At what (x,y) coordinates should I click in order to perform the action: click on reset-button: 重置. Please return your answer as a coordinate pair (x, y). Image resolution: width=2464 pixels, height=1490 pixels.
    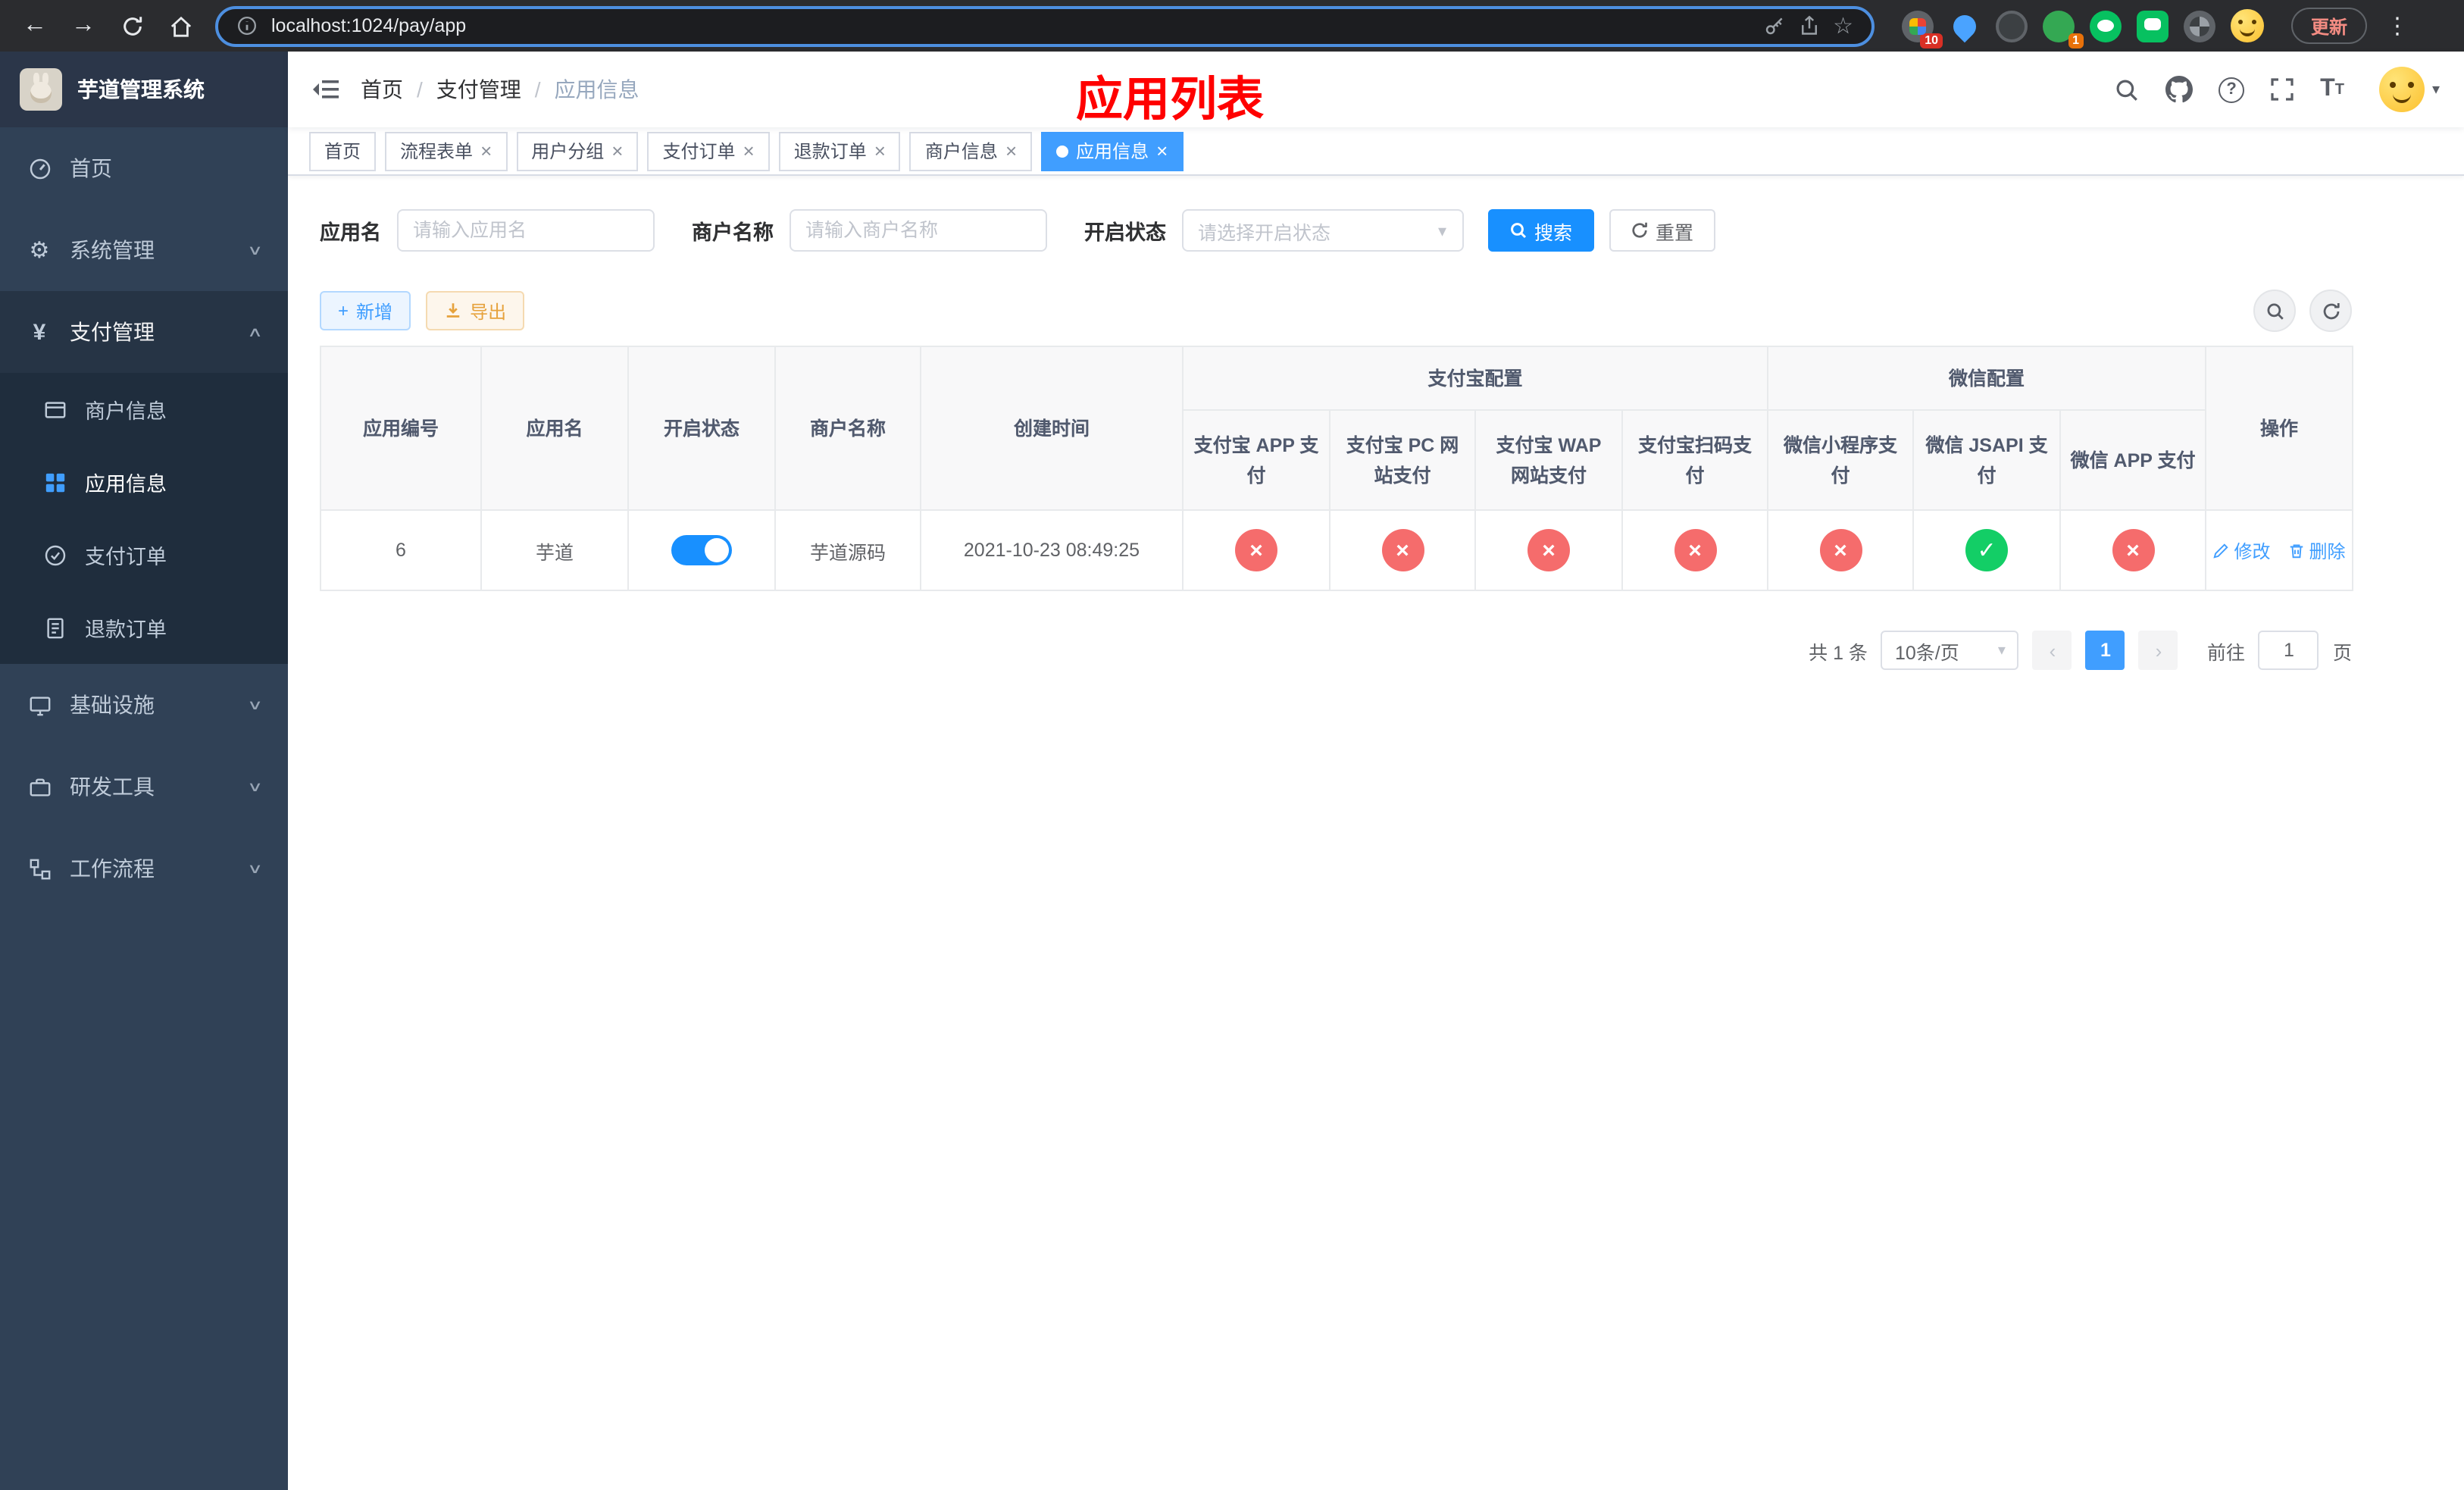
    Looking at the image, I should click on (1662, 230).